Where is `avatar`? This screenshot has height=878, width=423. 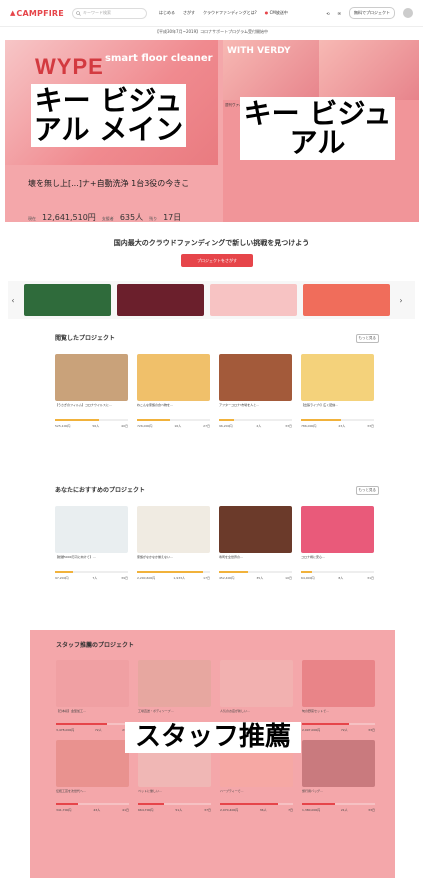
avatar is located at coordinates (408, 13).